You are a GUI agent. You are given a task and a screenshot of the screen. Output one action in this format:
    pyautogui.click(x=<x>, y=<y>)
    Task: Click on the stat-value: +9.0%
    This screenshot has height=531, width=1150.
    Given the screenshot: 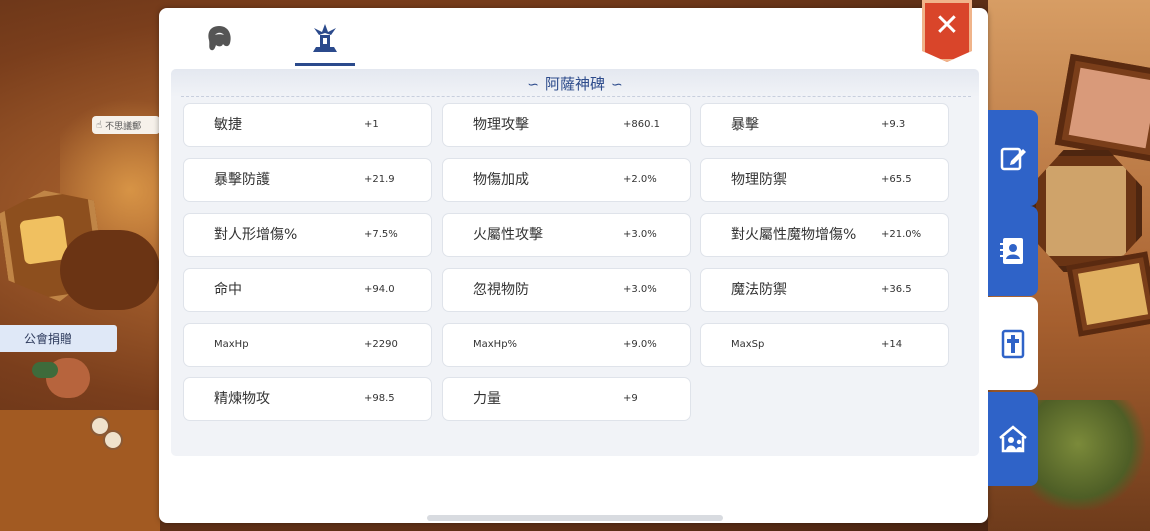 What is the action you would take?
    pyautogui.click(x=640, y=344)
    